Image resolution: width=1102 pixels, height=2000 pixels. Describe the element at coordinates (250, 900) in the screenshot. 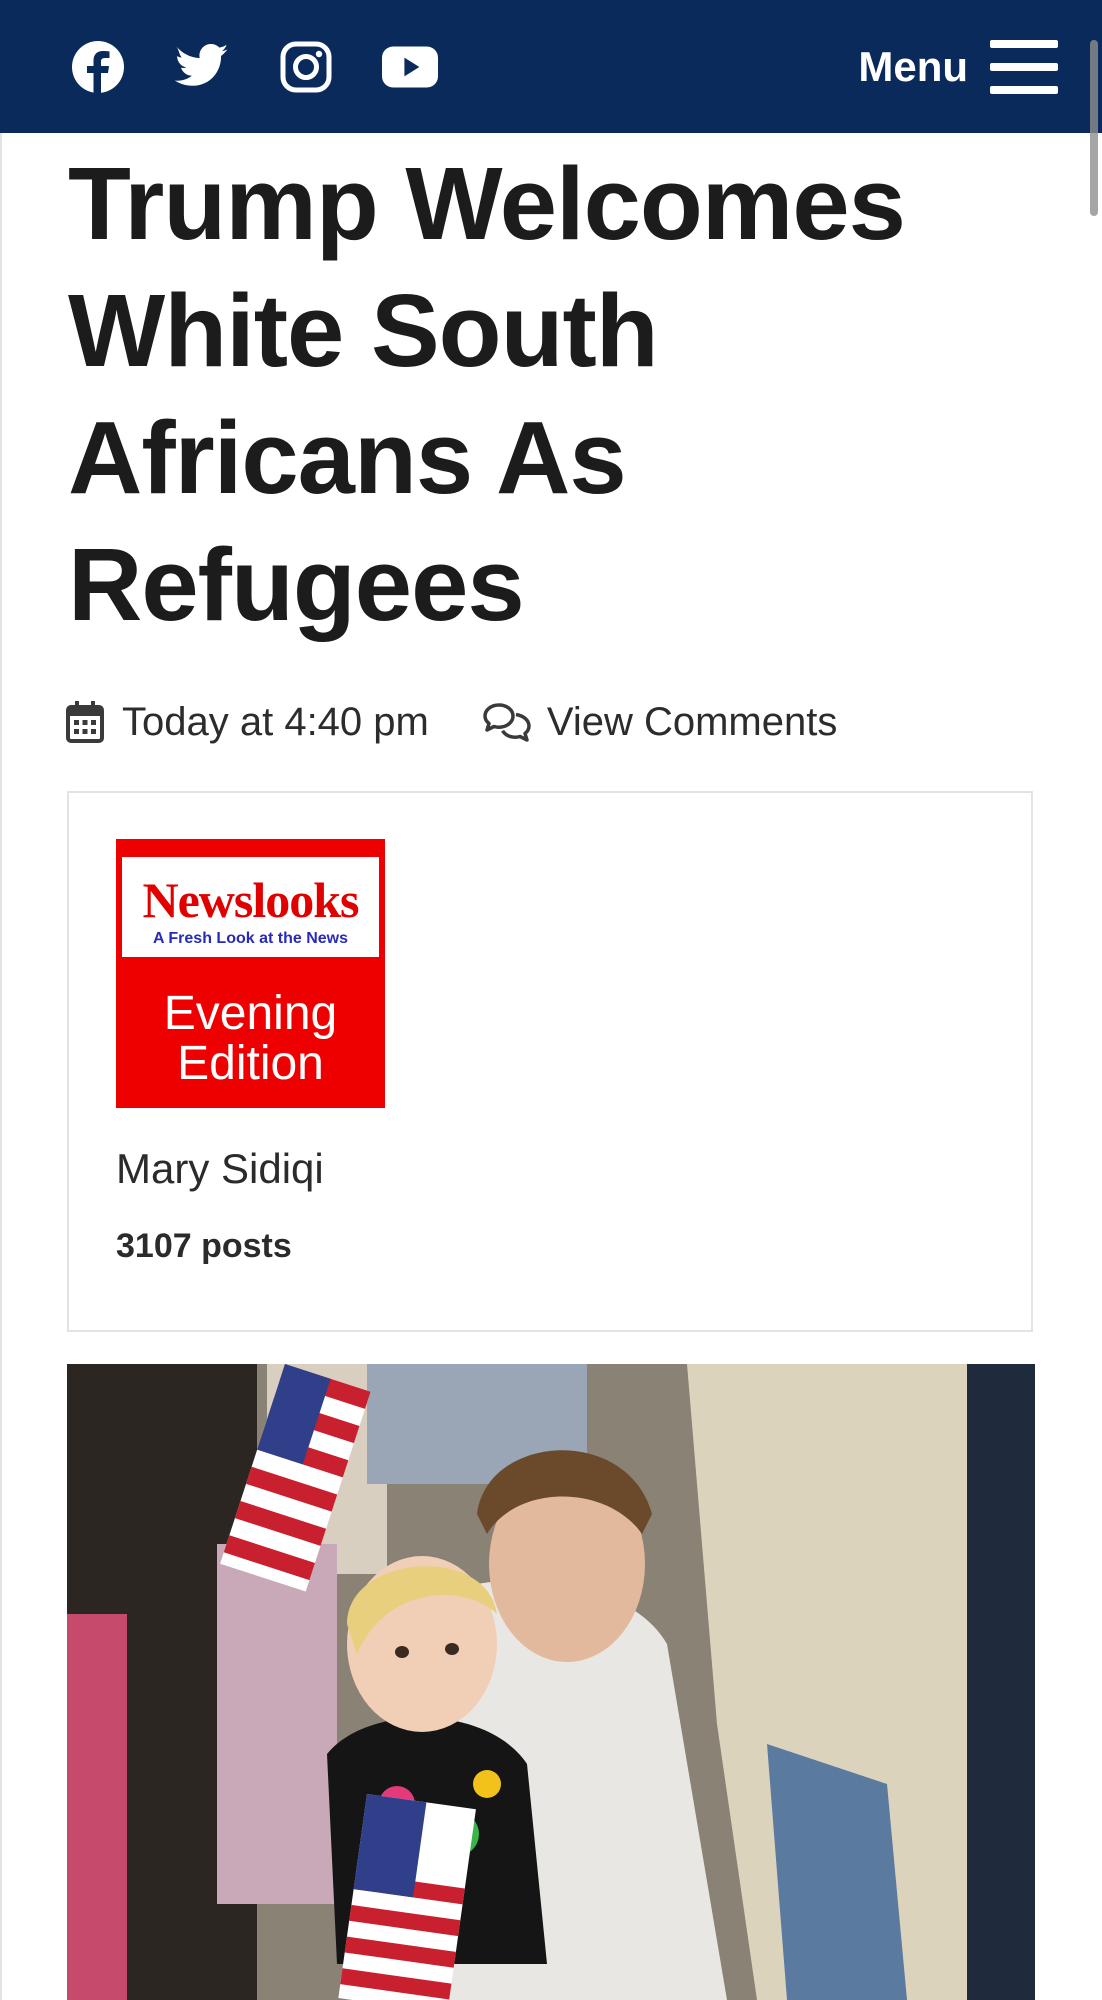

I see `logo-brand: Newslooks` at that location.